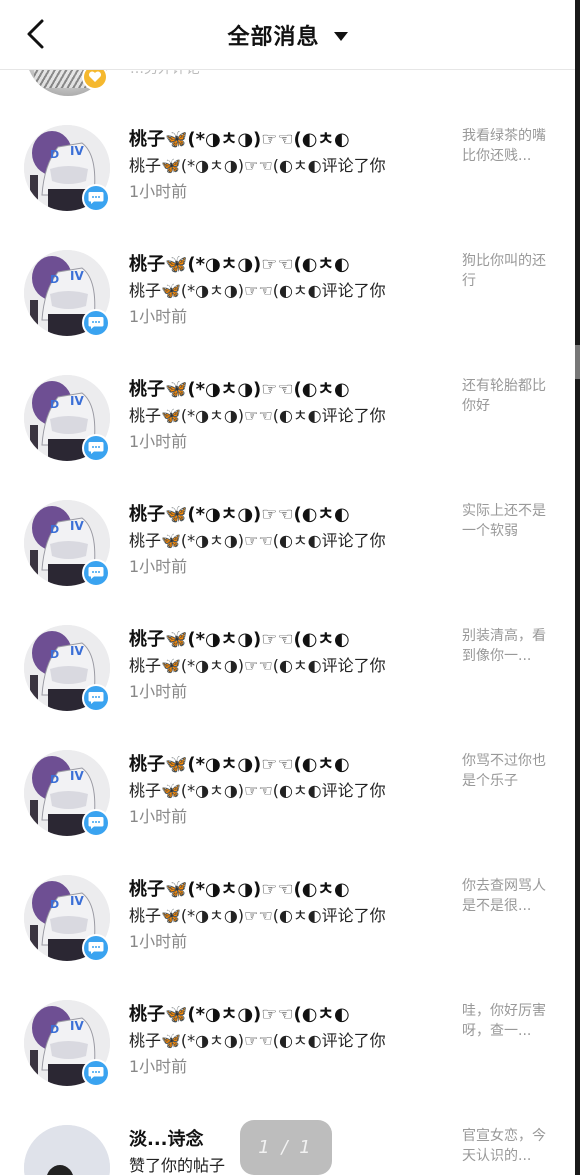 The width and height of the screenshot is (580, 1175). I want to click on list-item-partial: …另外评论, so click(287, 85).